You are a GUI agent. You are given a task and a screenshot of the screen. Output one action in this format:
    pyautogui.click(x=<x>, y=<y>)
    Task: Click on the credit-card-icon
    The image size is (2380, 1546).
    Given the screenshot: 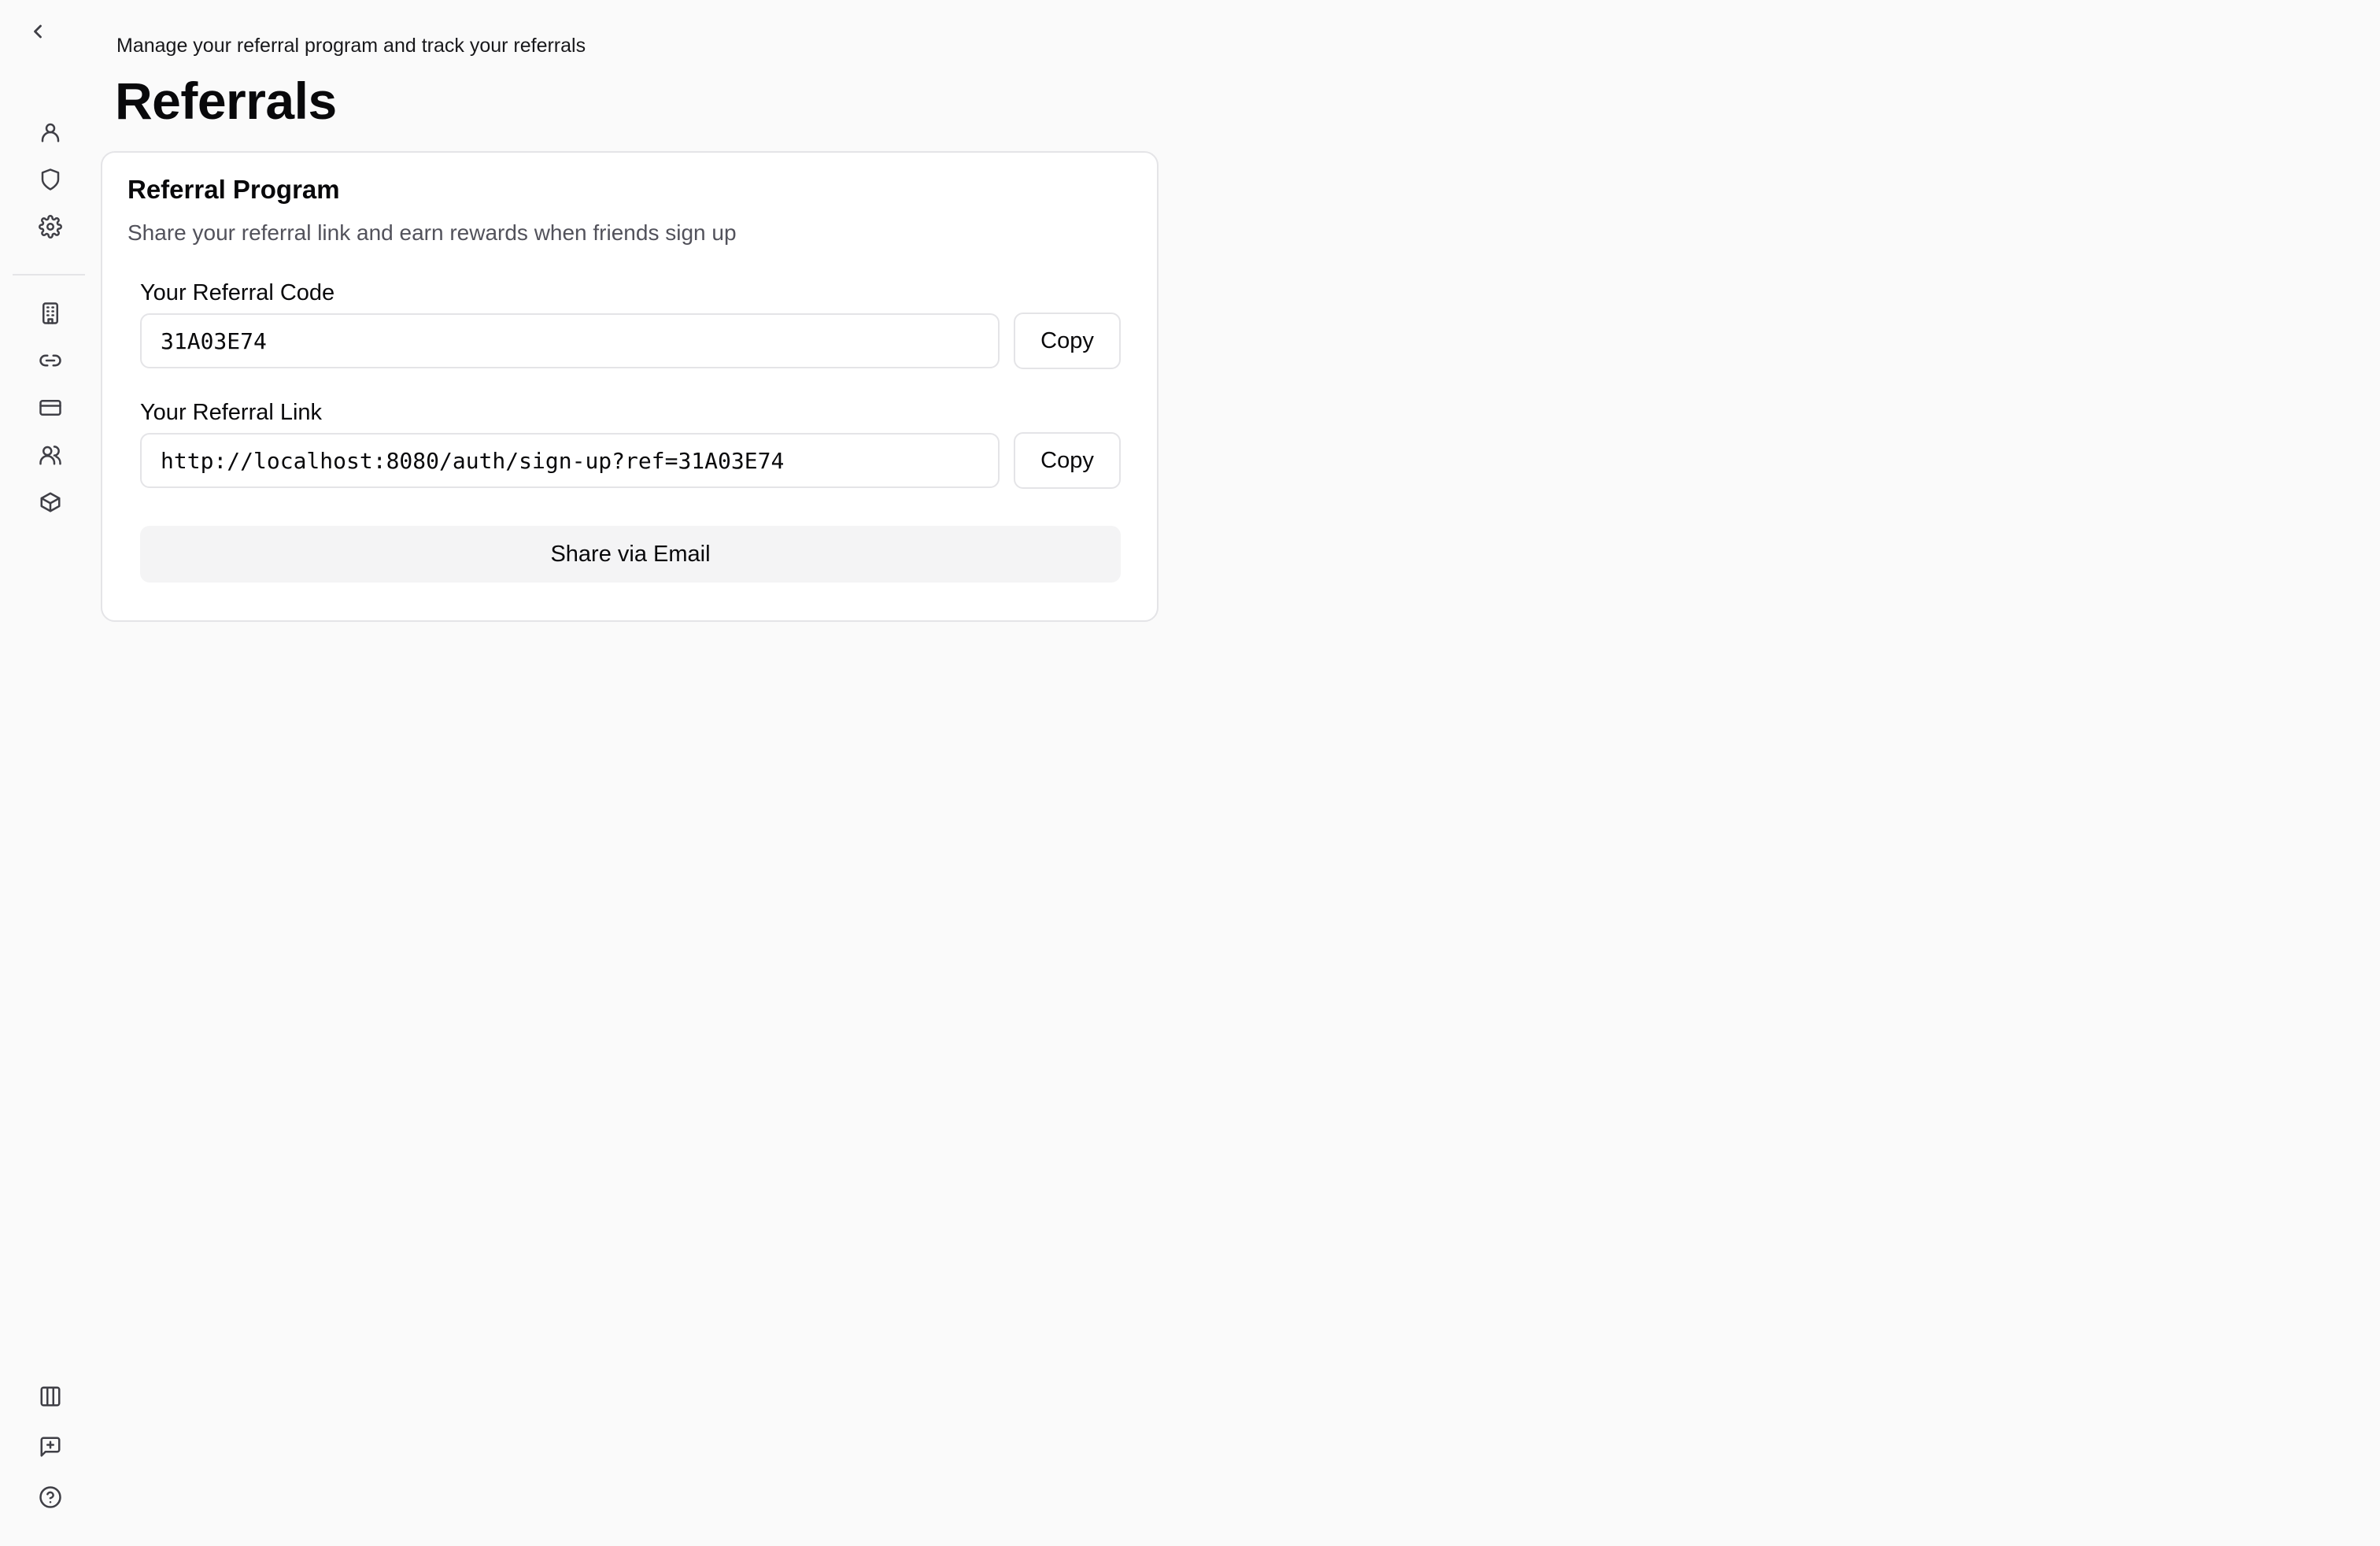 What is the action you would take?
    pyautogui.click(x=50, y=408)
    